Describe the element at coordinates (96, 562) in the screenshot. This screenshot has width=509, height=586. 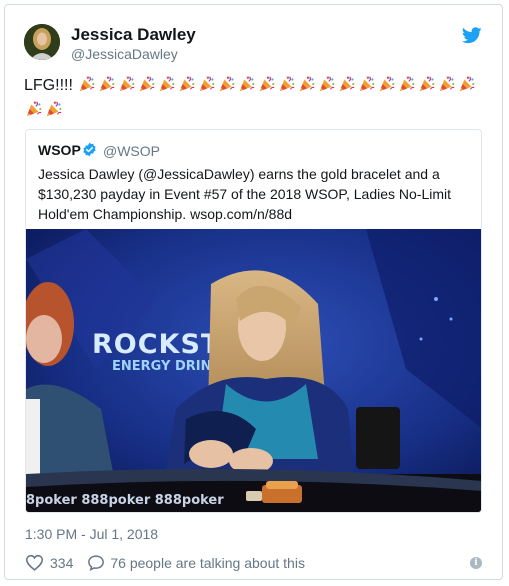
I see `speech-bubble-icon` at that location.